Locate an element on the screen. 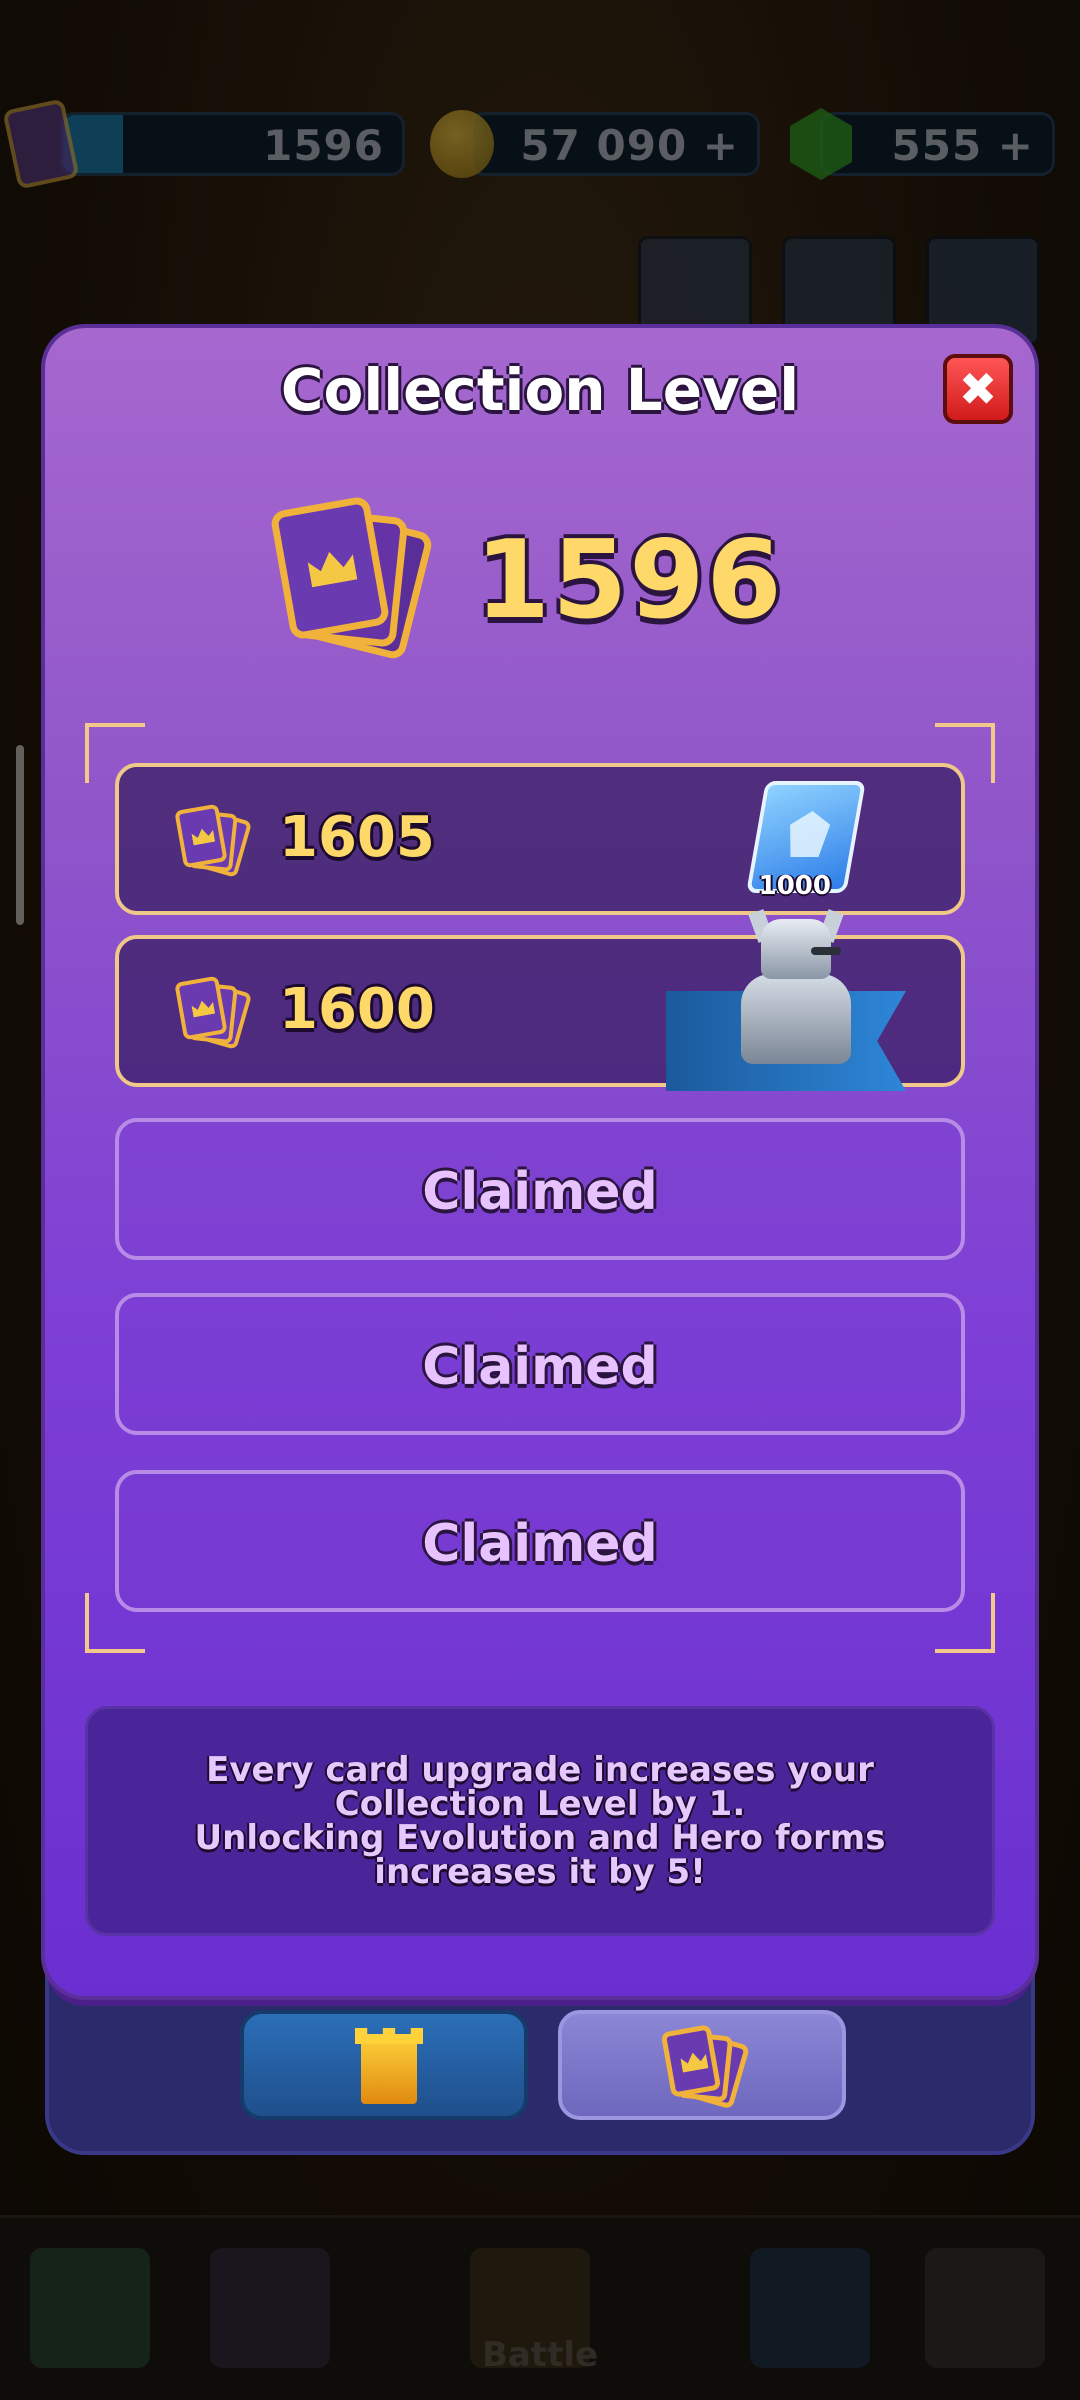 This screenshot has width=1080, height=2400. reward-requirement: 1600 is located at coordinates (357, 1009).